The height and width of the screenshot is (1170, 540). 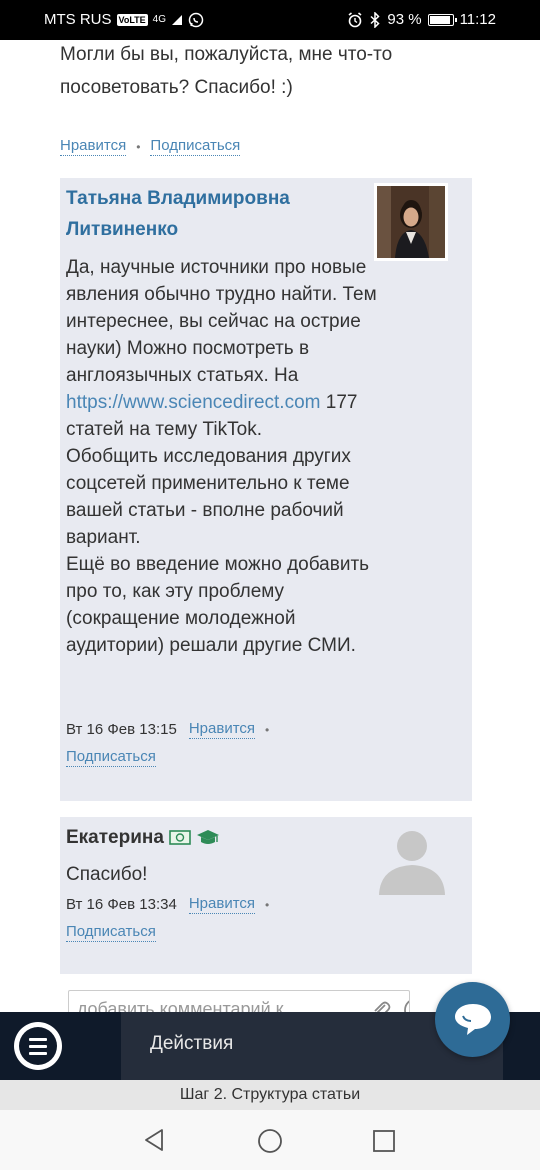 What do you see at coordinates (381, 1005) in the screenshot?
I see `attachment-icon` at bounding box center [381, 1005].